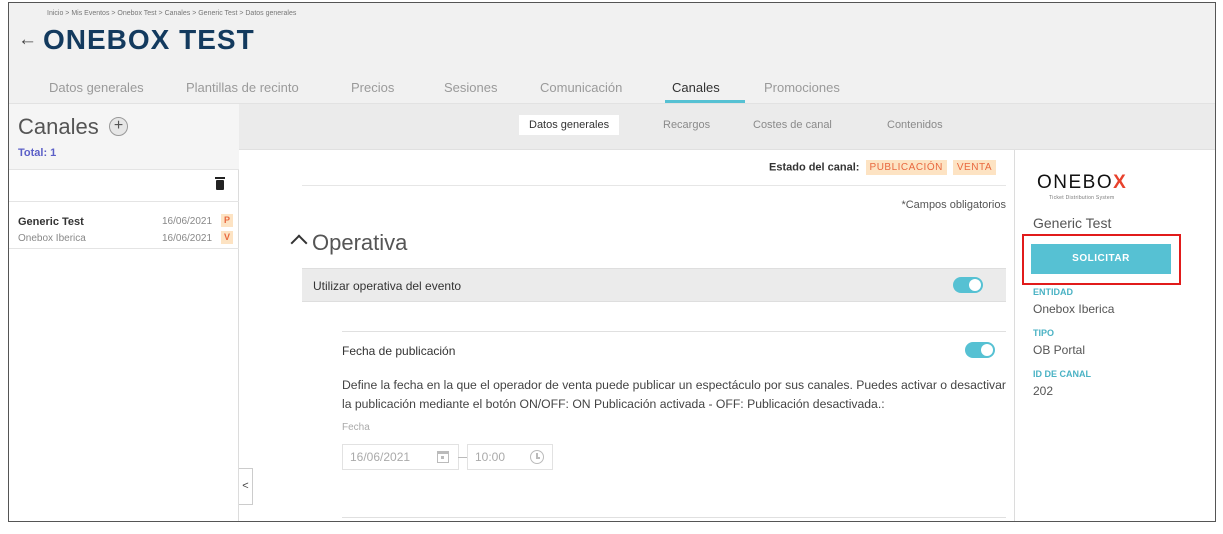  I want to click on fecha-publicacion-toggle, so click(980, 350).